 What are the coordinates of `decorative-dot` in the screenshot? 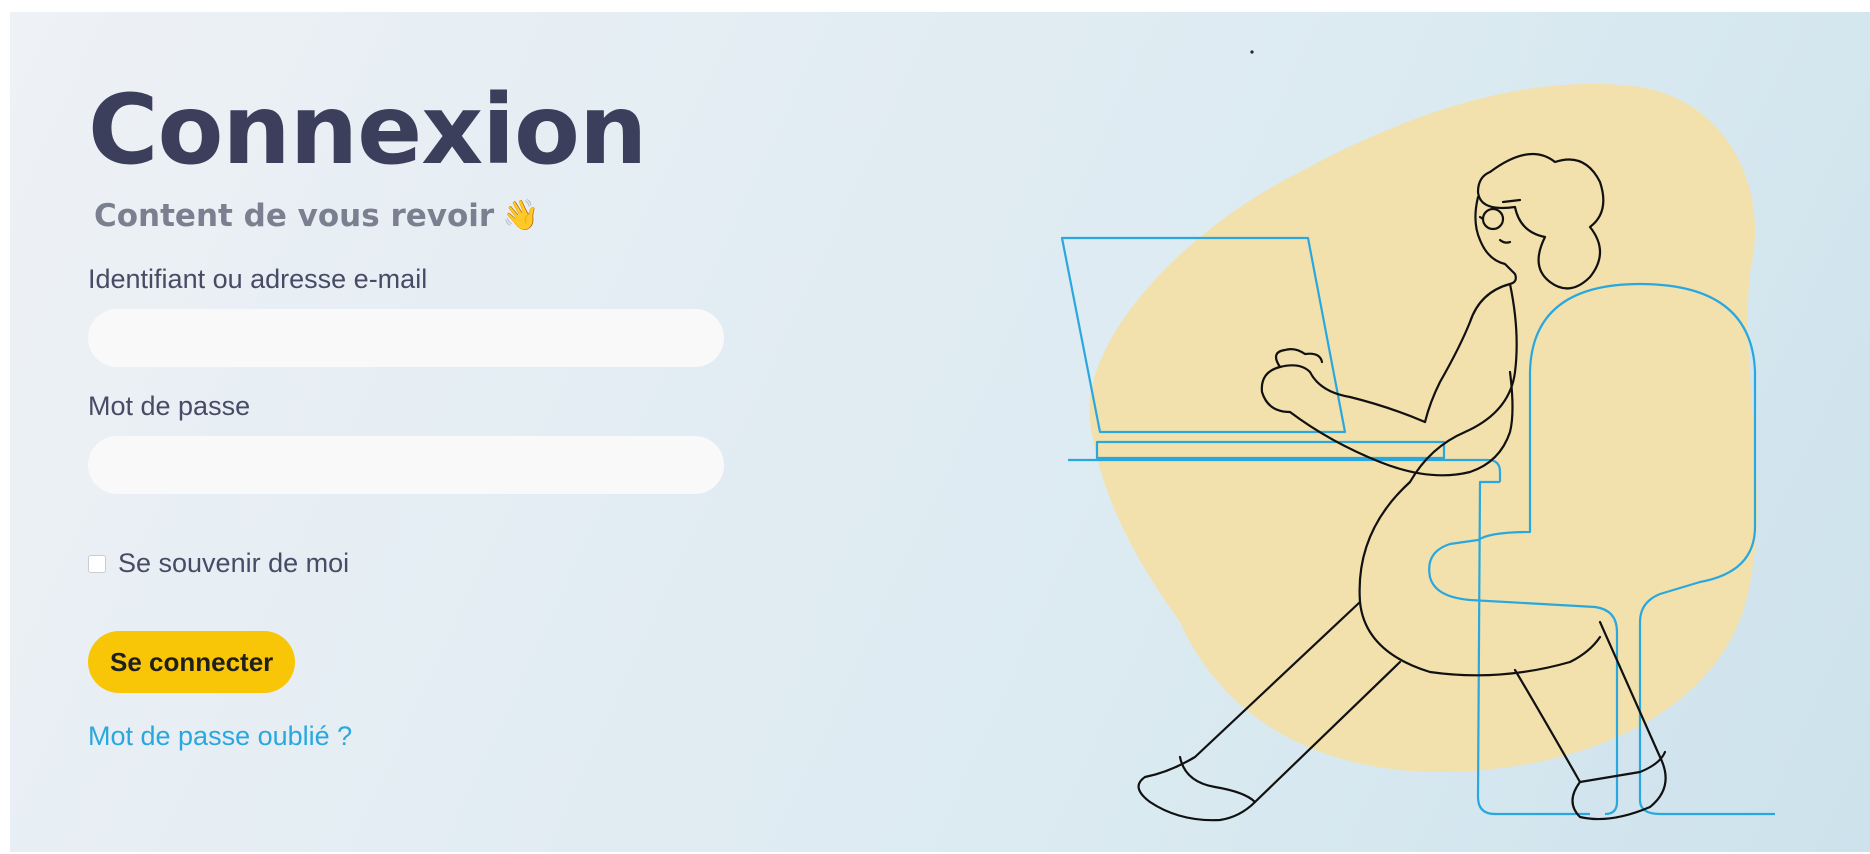 It's located at (1252, 52).